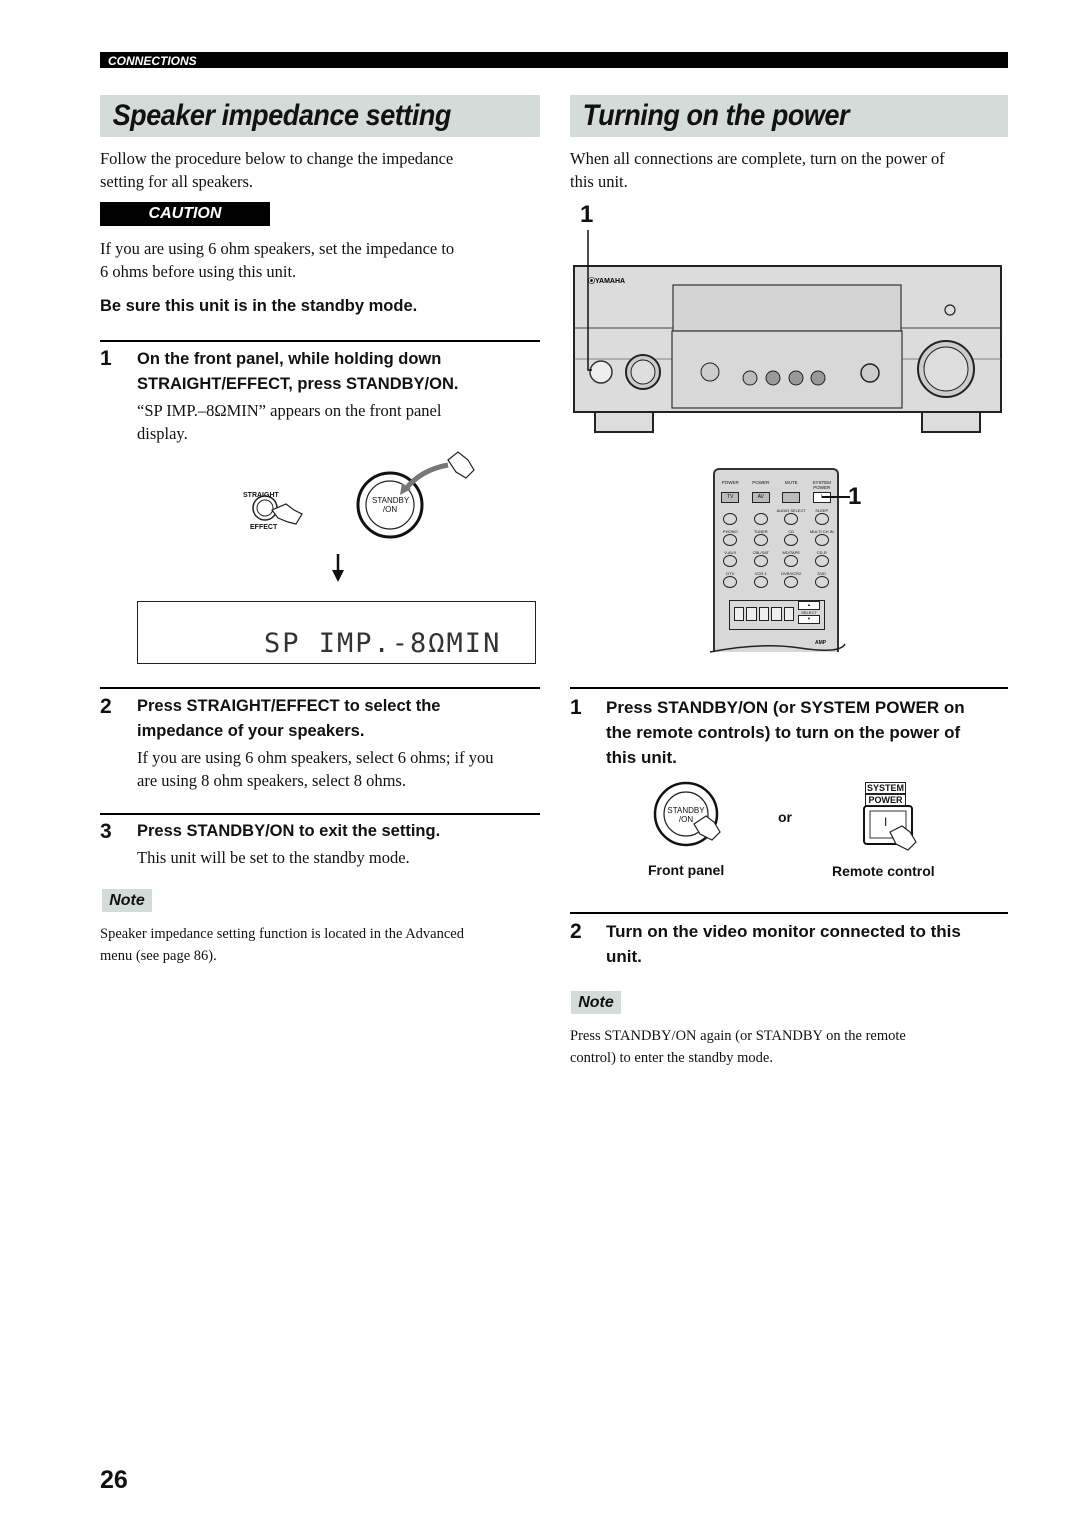 The width and height of the screenshot is (1080, 1526). I want to click on front-panel-buttons-figure, so click(363, 516).